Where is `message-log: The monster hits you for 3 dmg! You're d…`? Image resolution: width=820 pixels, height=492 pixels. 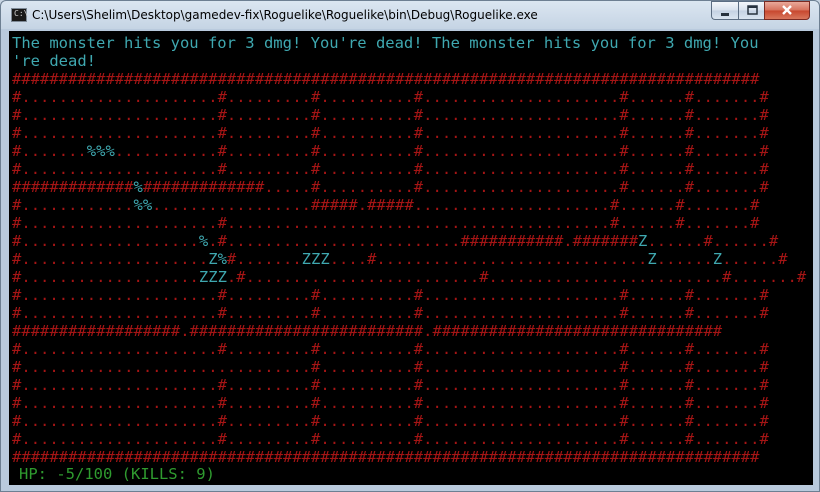 message-log: The monster hits you for 3 dmg! You're d… is located at coordinates (385, 52).